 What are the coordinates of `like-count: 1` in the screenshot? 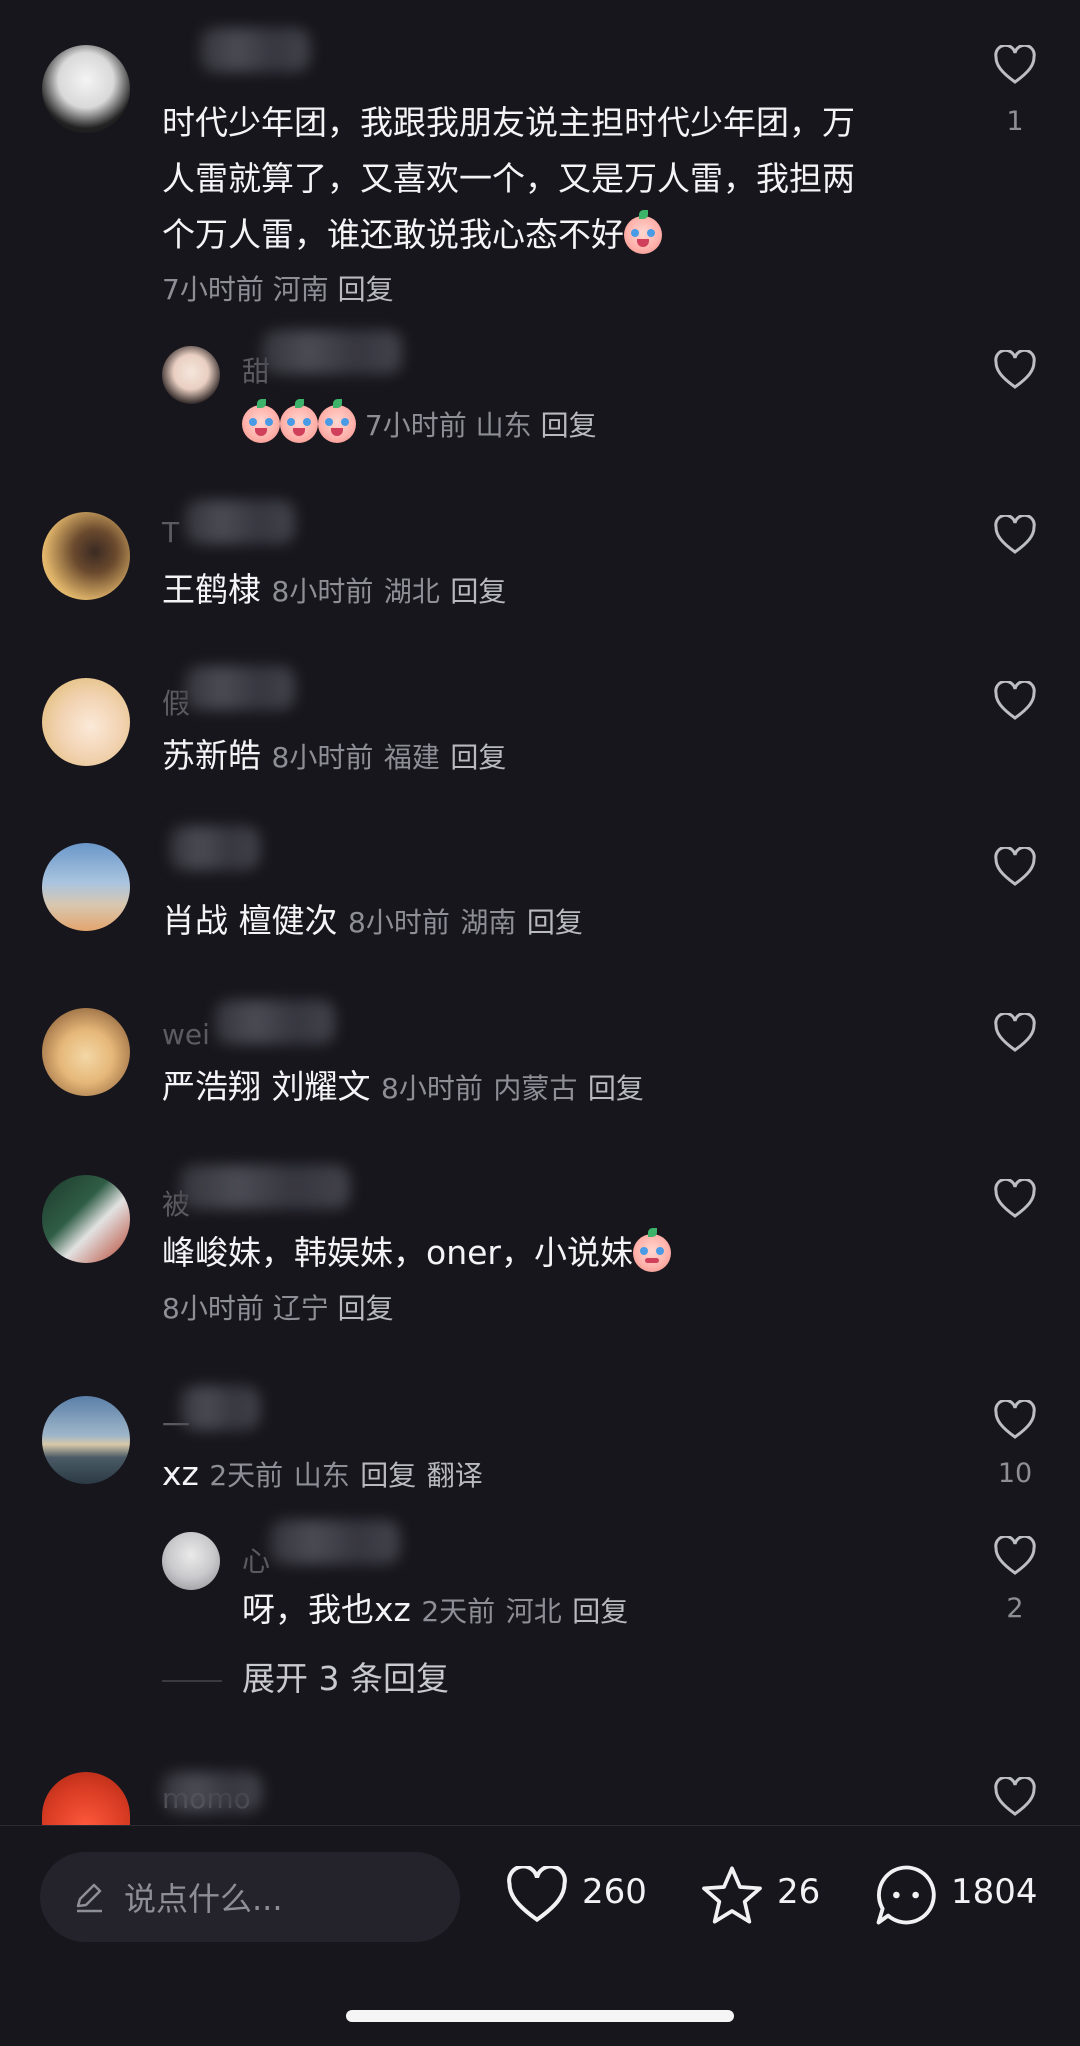 It's located at (1015, 121).